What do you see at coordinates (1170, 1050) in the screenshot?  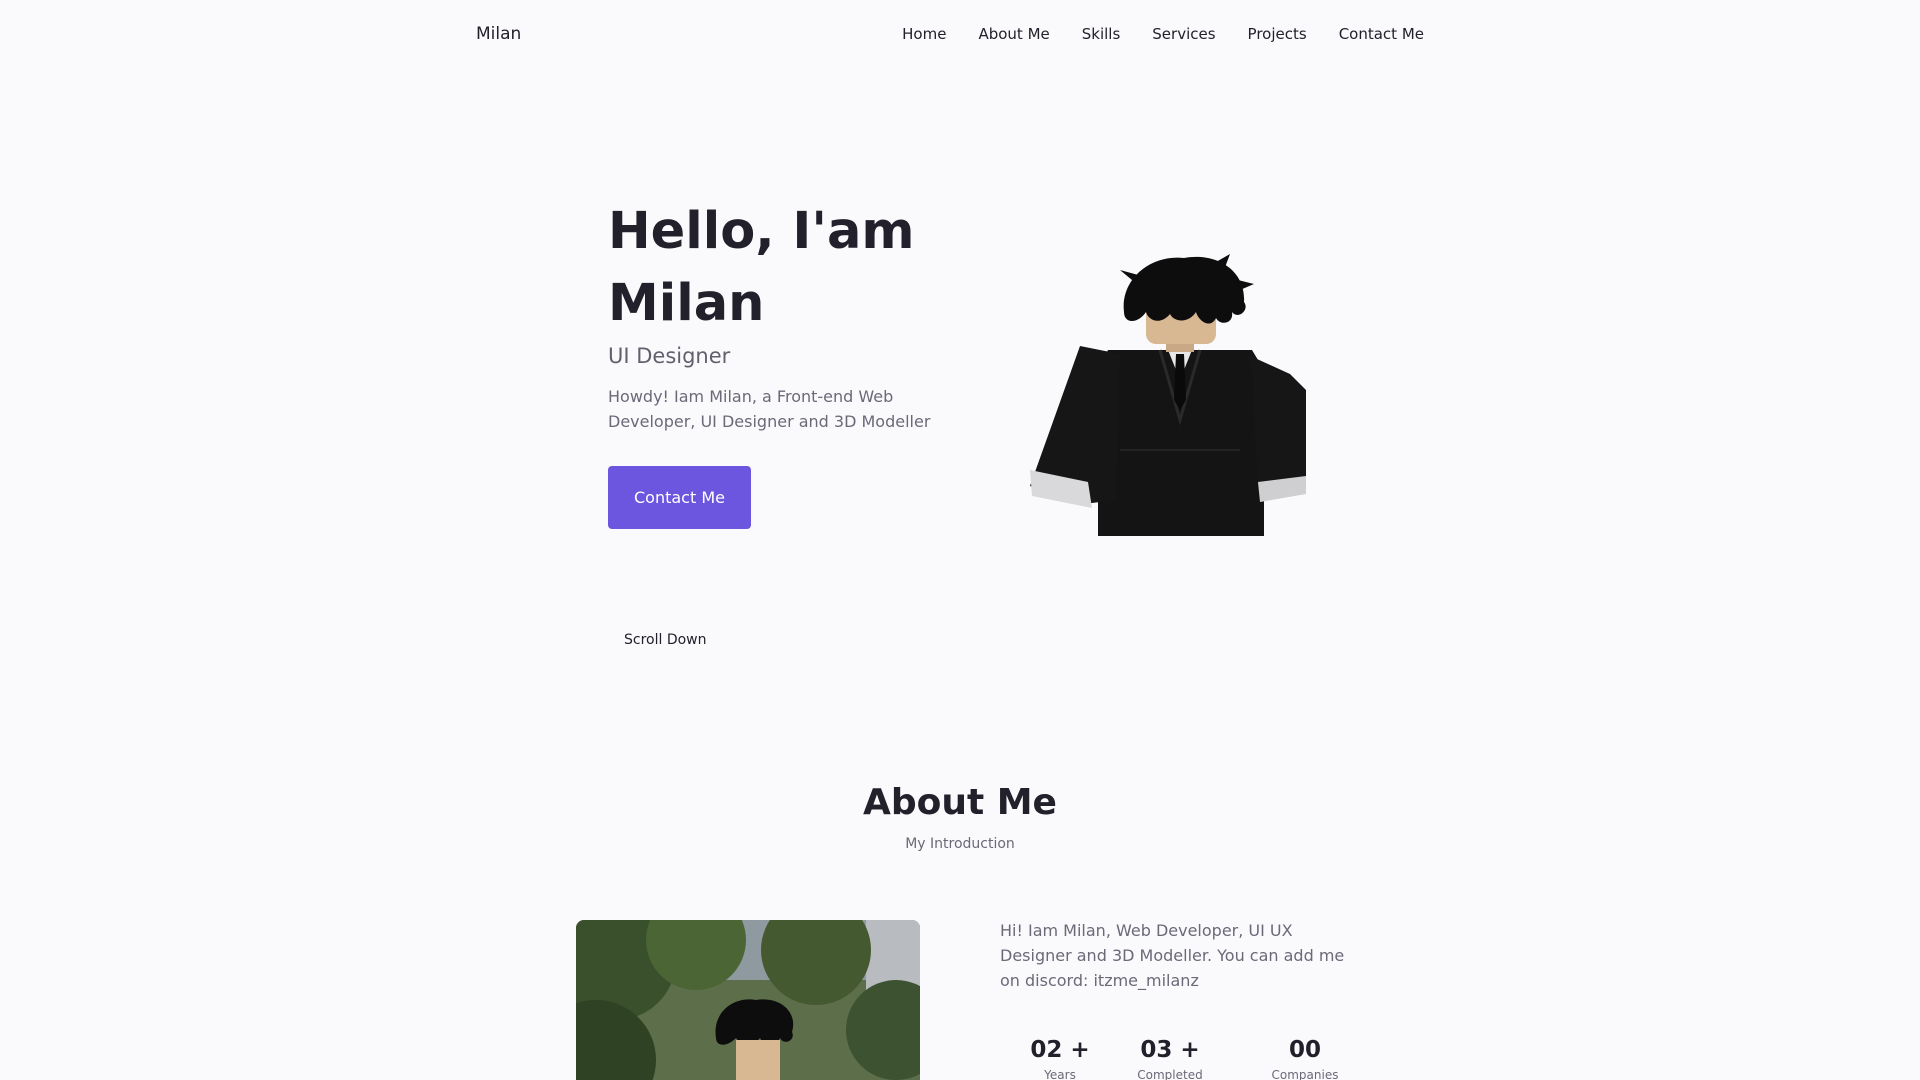 I see `stat-number: 03 +` at bounding box center [1170, 1050].